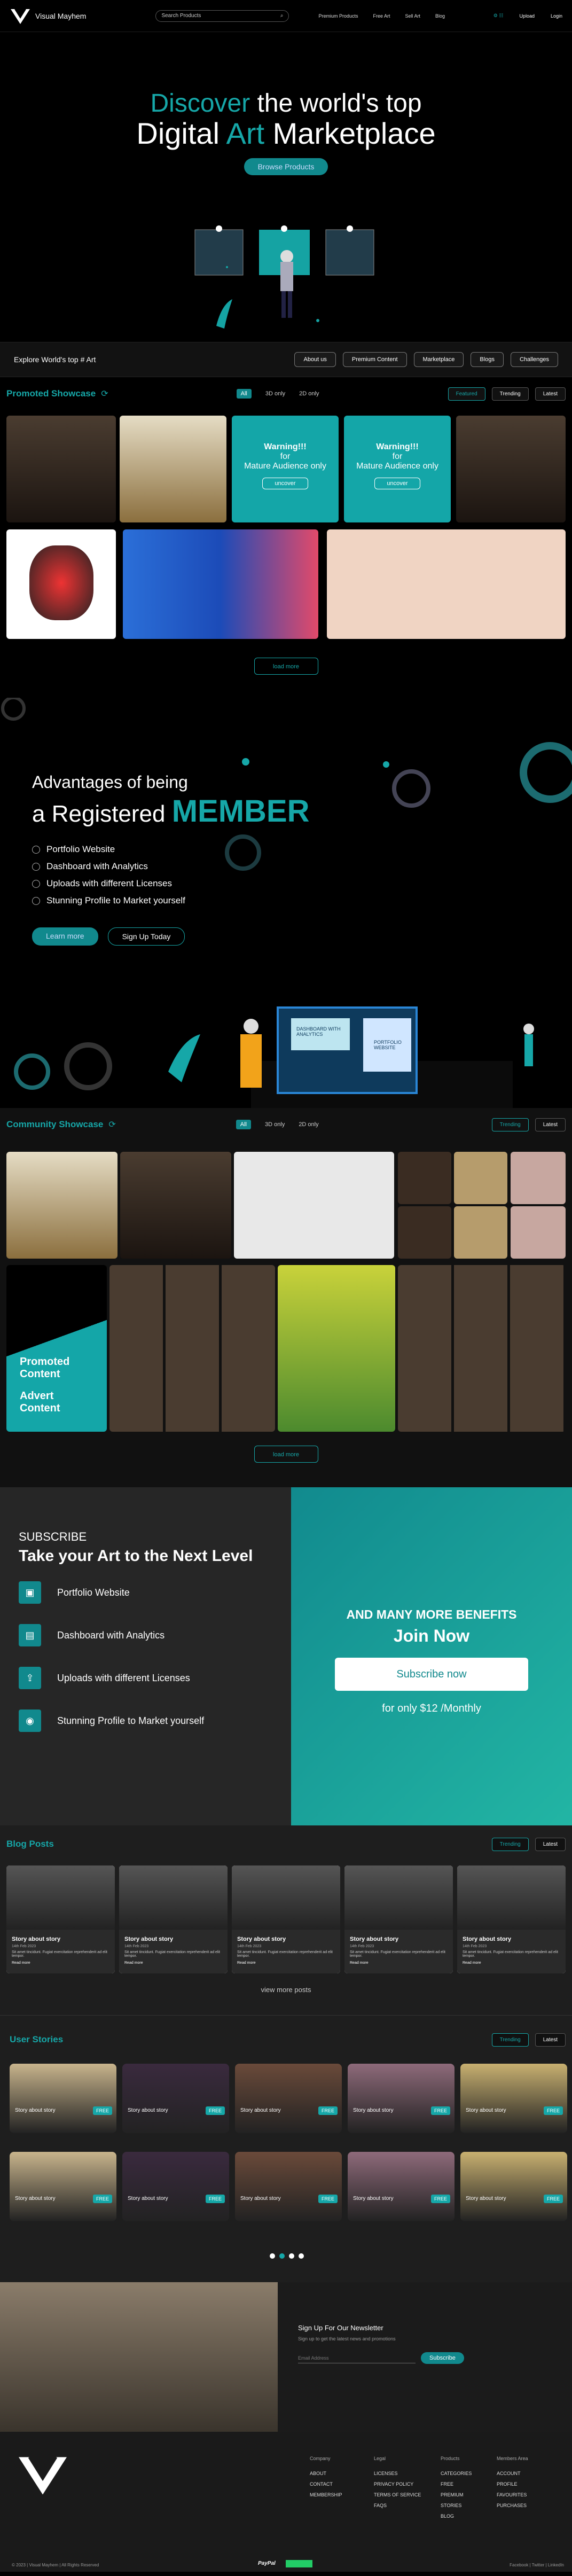 This screenshot has height=2576, width=572. What do you see at coordinates (512, 2494) in the screenshot?
I see `footer-link: FAVOURITES` at bounding box center [512, 2494].